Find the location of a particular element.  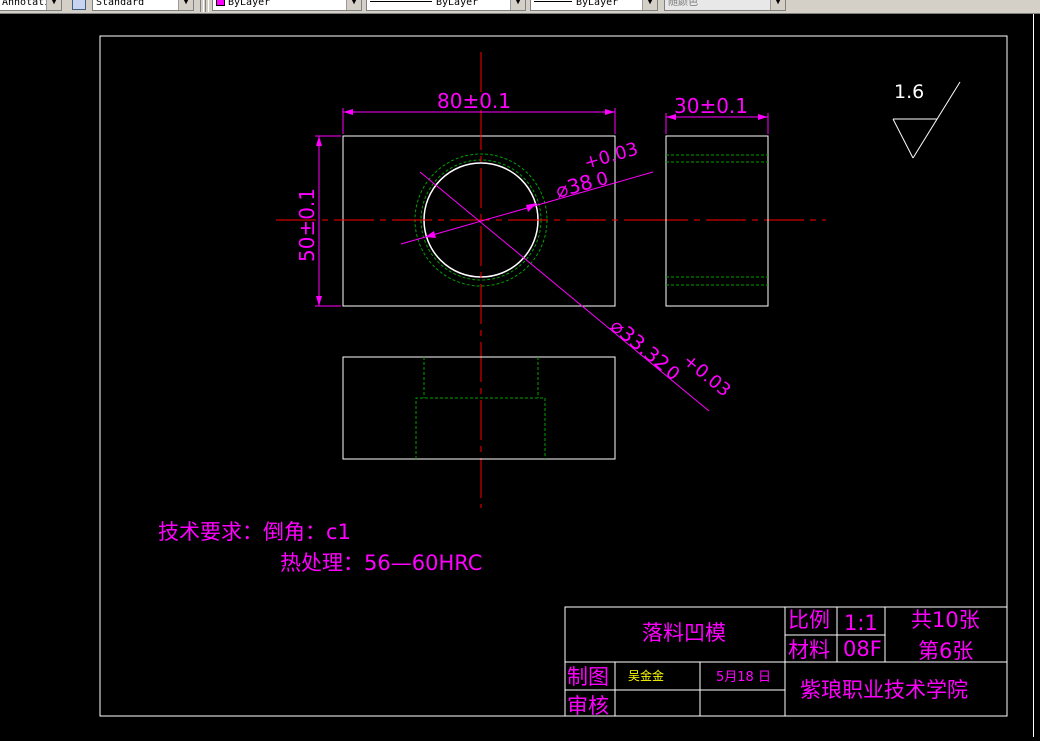

scale-value: 1:1 is located at coordinates (861, 623).